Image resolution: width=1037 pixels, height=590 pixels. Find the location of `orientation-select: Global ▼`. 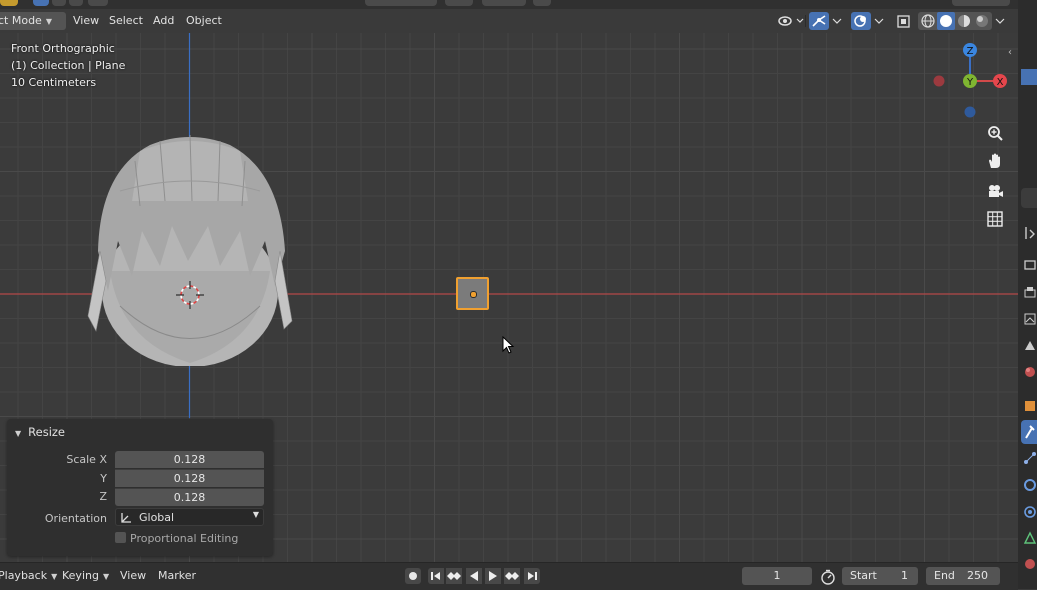

orientation-select: Global ▼ is located at coordinates (189, 517).